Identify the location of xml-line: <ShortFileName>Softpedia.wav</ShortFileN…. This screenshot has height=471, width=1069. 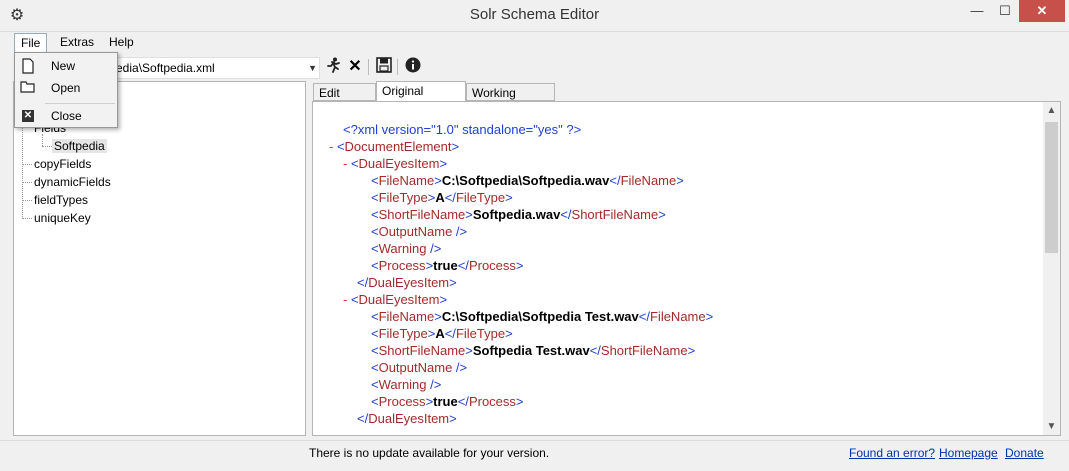
(518, 214).